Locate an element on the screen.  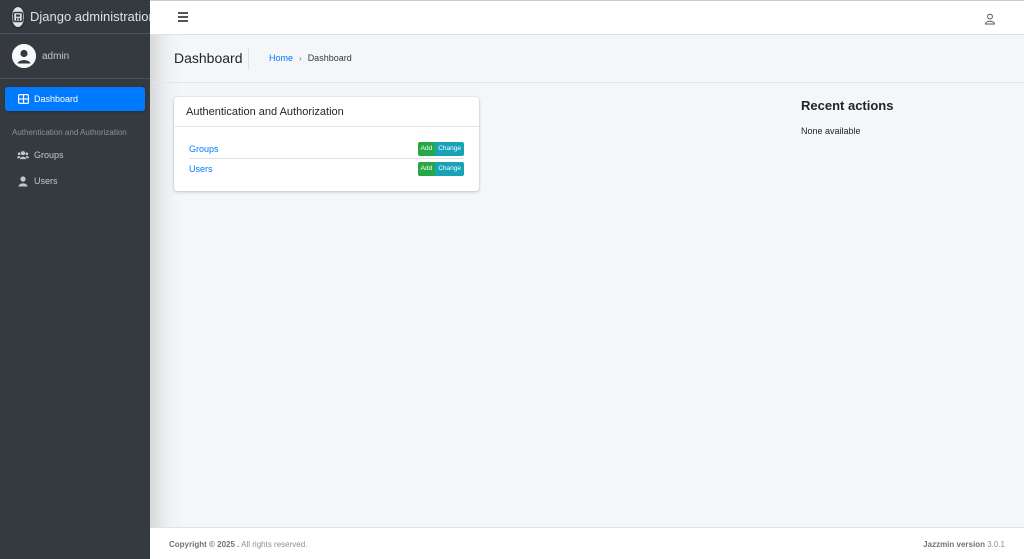
dashboard-icon is located at coordinates (23, 99).